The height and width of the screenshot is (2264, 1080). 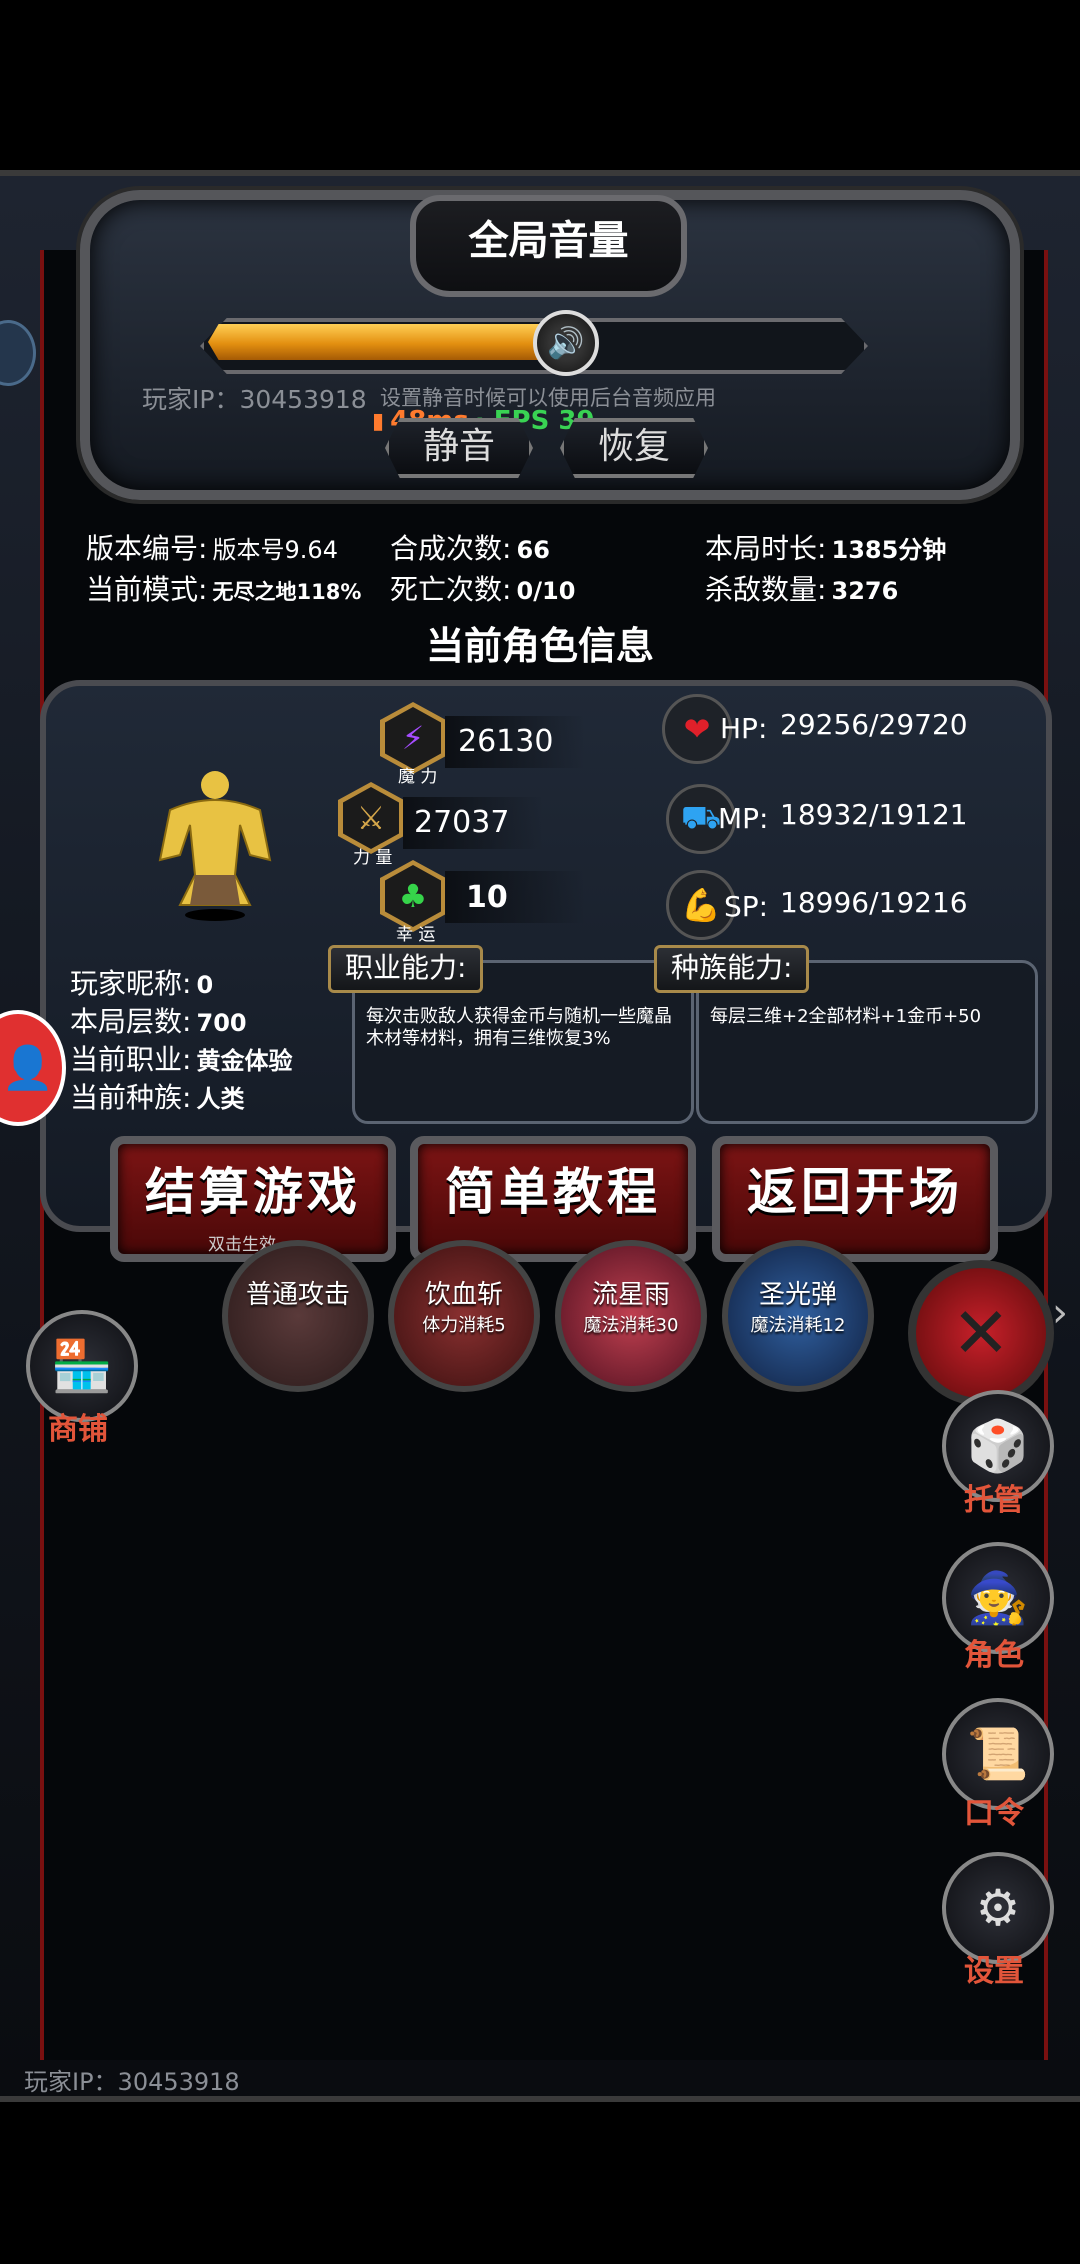 I want to click on nickname-value: 0, so click(x=205, y=985).